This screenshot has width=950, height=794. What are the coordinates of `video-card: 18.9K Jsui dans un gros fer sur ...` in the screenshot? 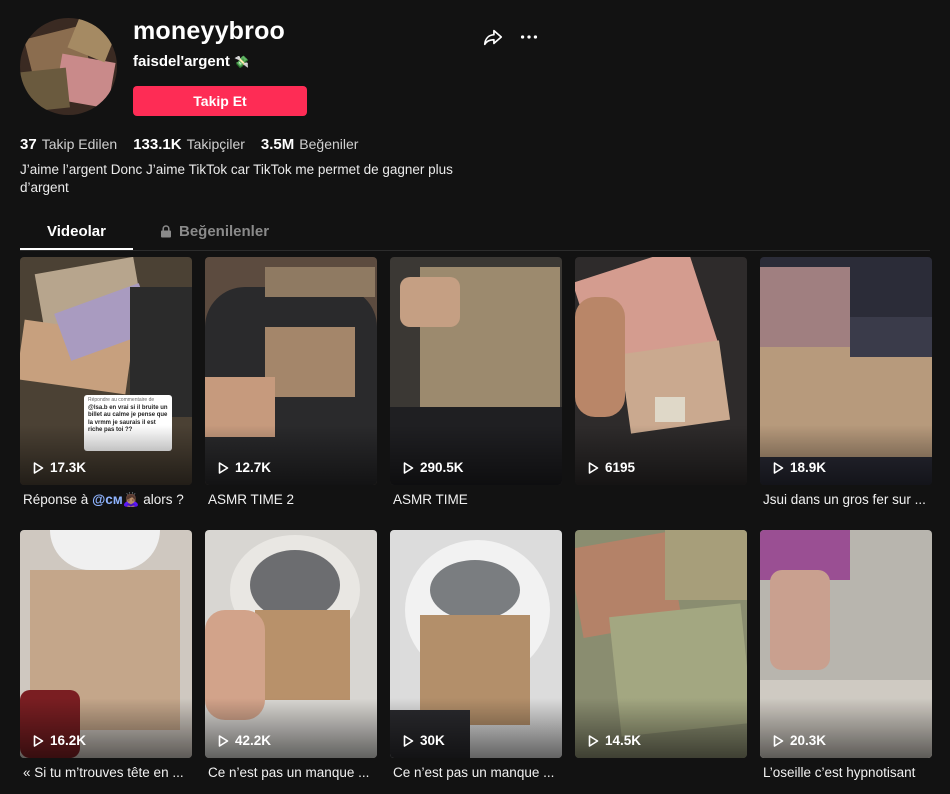 It's located at (846, 382).